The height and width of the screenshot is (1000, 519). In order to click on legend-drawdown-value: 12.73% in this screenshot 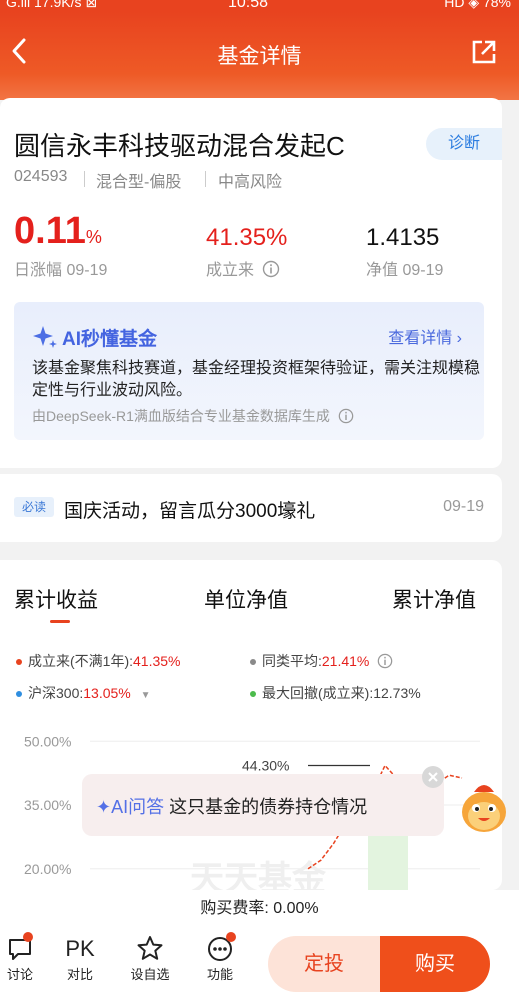, I will do `click(397, 693)`.